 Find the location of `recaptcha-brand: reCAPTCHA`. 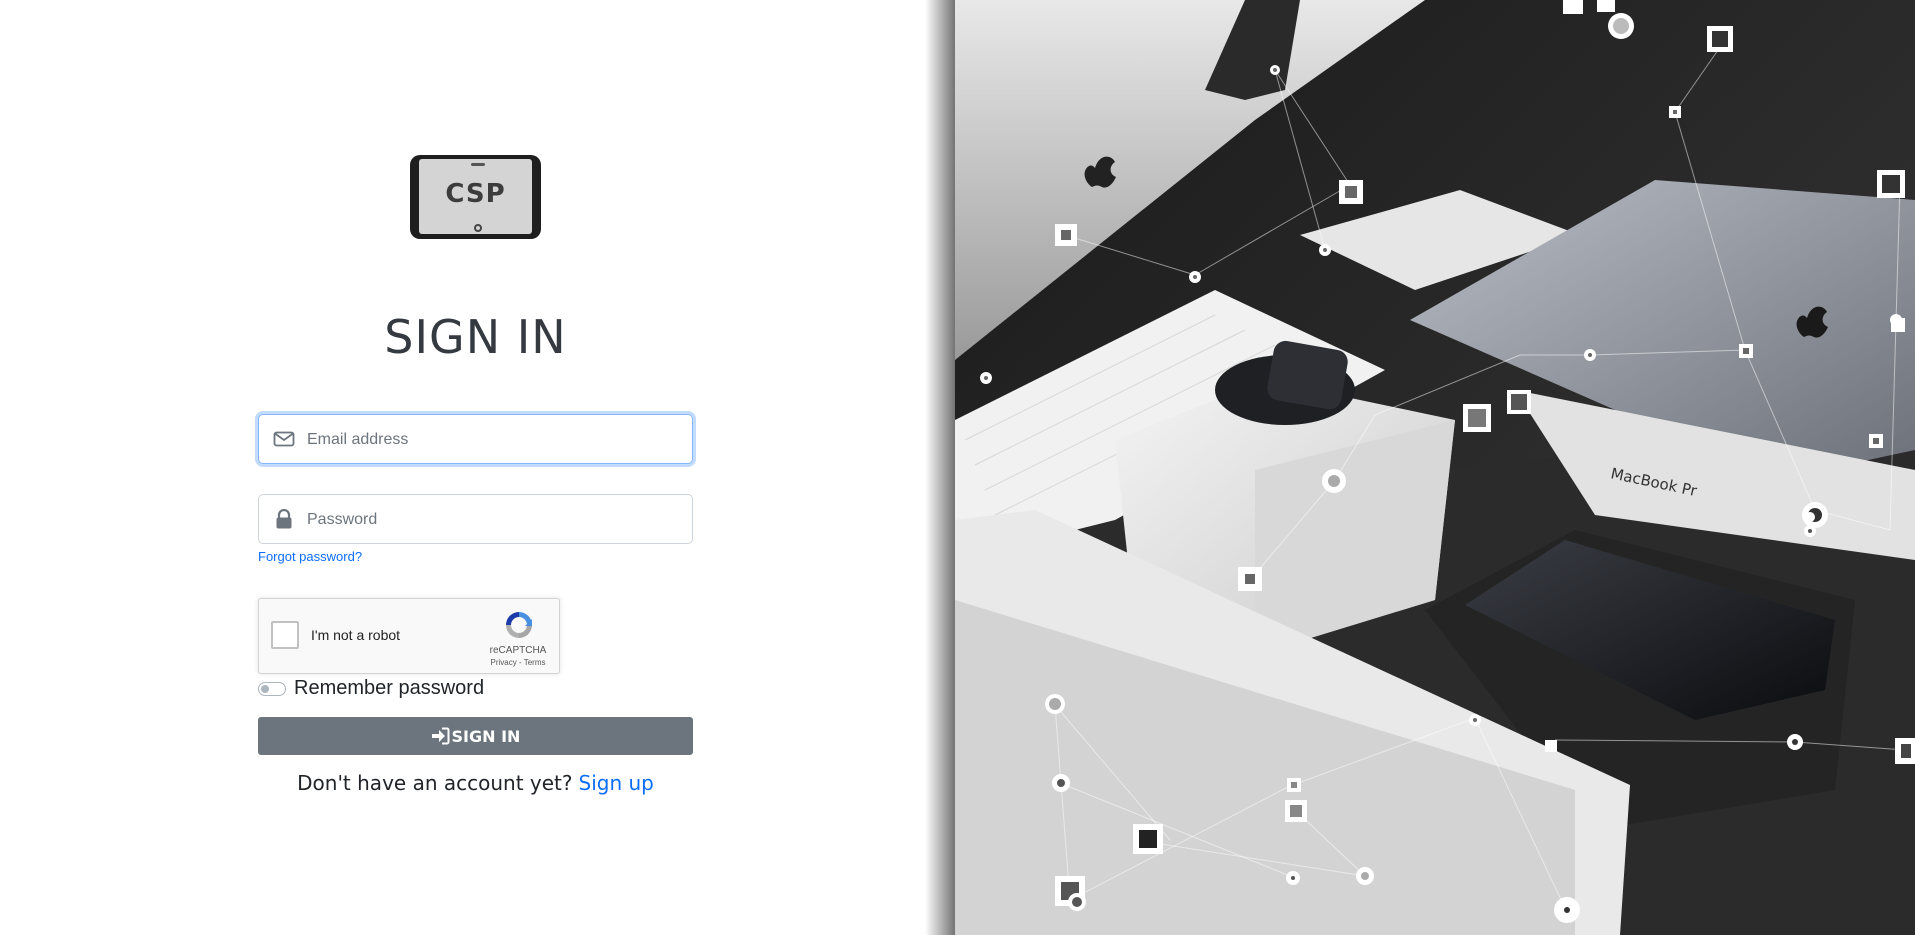

recaptcha-brand: reCAPTCHA is located at coordinates (518, 650).